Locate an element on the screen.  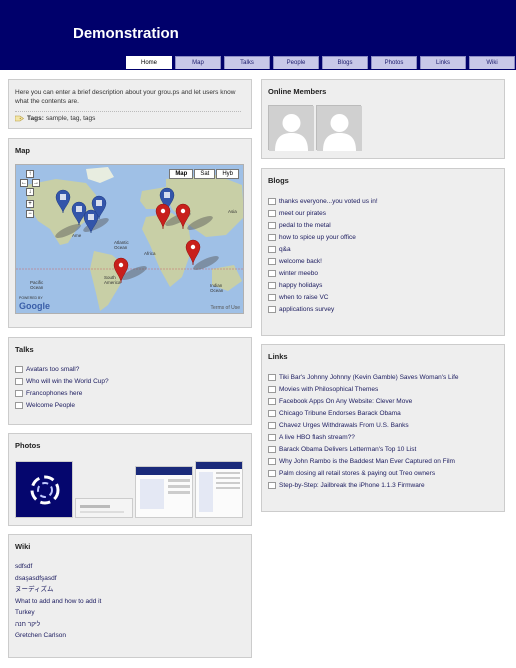
marker-red is located at coordinates (193, 252).